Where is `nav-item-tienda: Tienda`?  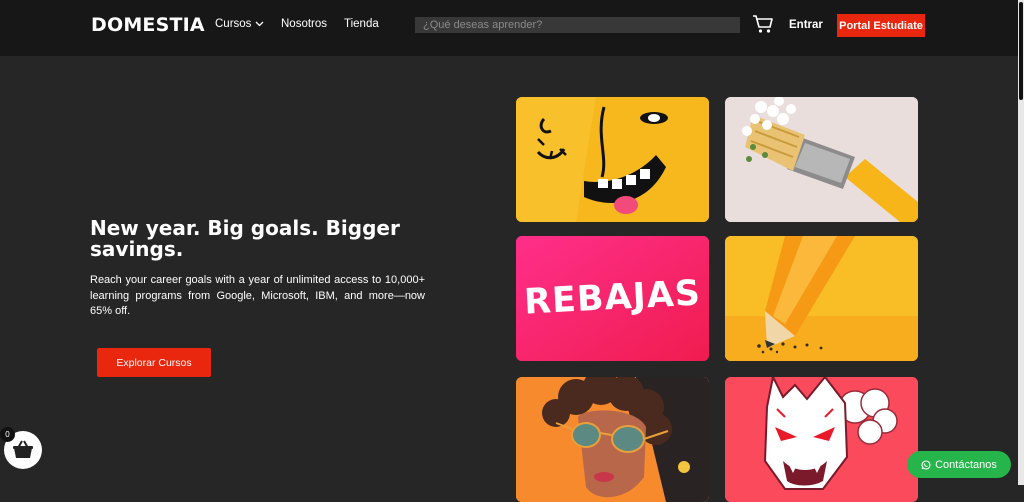
nav-item-tienda: Tienda is located at coordinates (361, 24).